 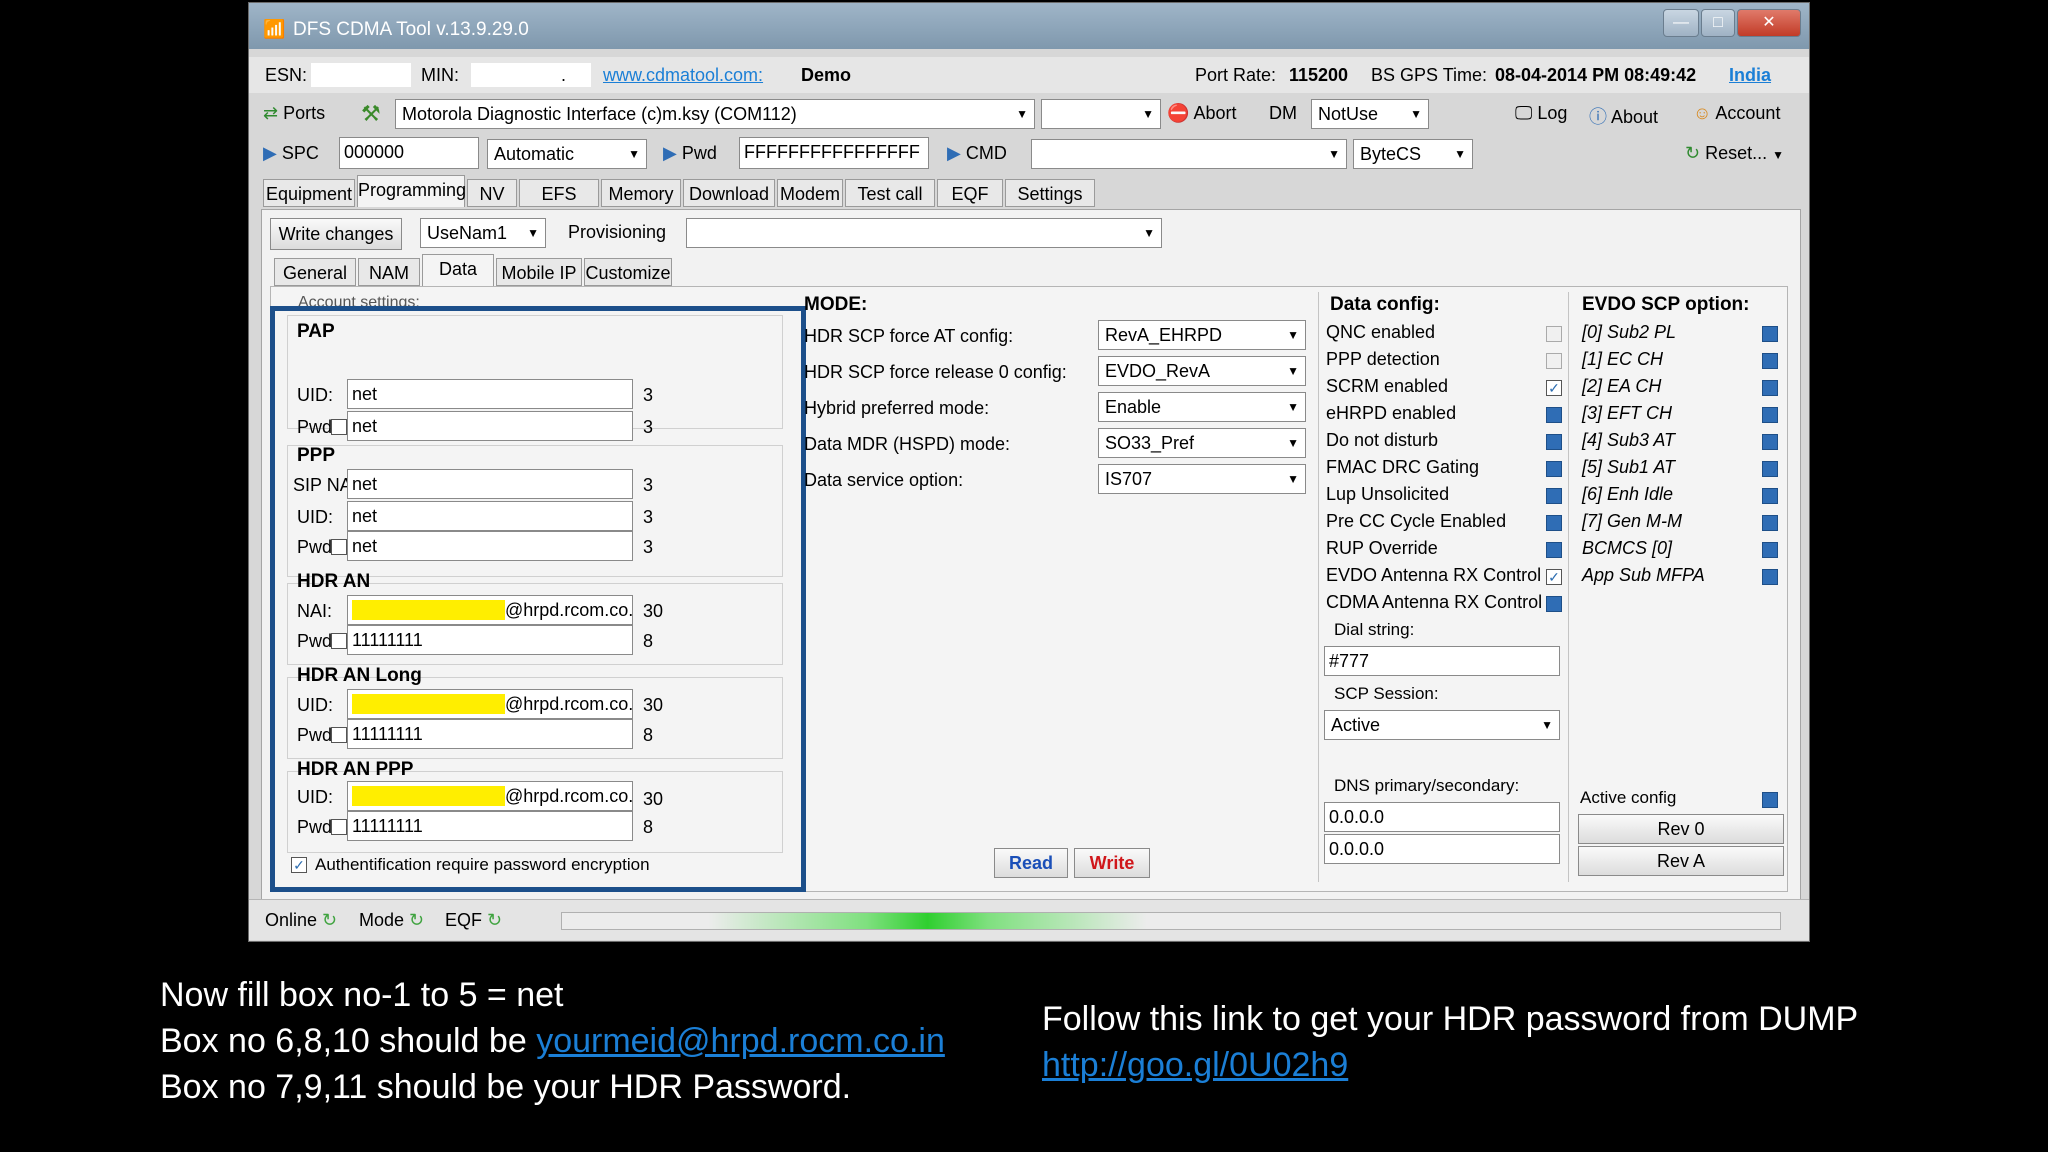 What do you see at coordinates (1770, 442) in the screenshot?
I see `scp-option-4-checkbox` at bounding box center [1770, 442].